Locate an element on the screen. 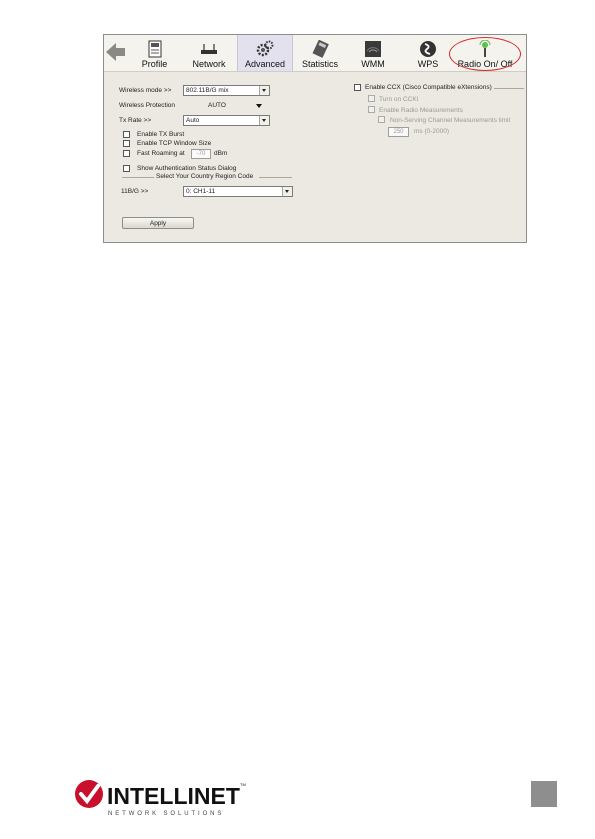  tab-network: Network is located at coordinates (209, 53).